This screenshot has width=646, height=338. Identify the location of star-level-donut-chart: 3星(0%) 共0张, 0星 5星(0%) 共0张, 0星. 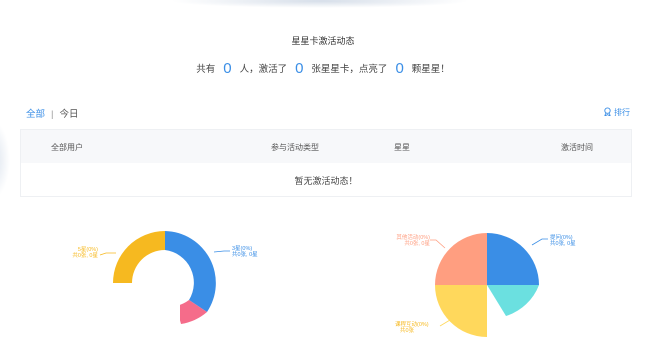
(165, 284).